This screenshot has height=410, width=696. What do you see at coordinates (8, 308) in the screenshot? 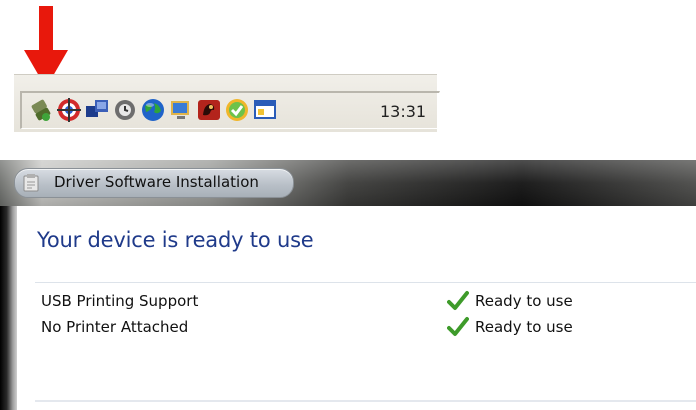
I see `dialog-left-border` at bounding box center [8, 308].